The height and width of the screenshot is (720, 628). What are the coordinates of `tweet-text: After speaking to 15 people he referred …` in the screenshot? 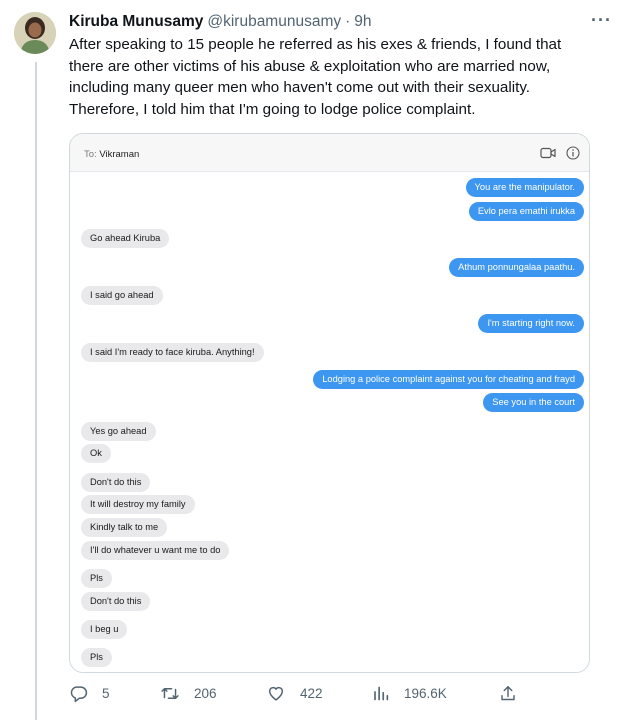 It's located at (315, 77).